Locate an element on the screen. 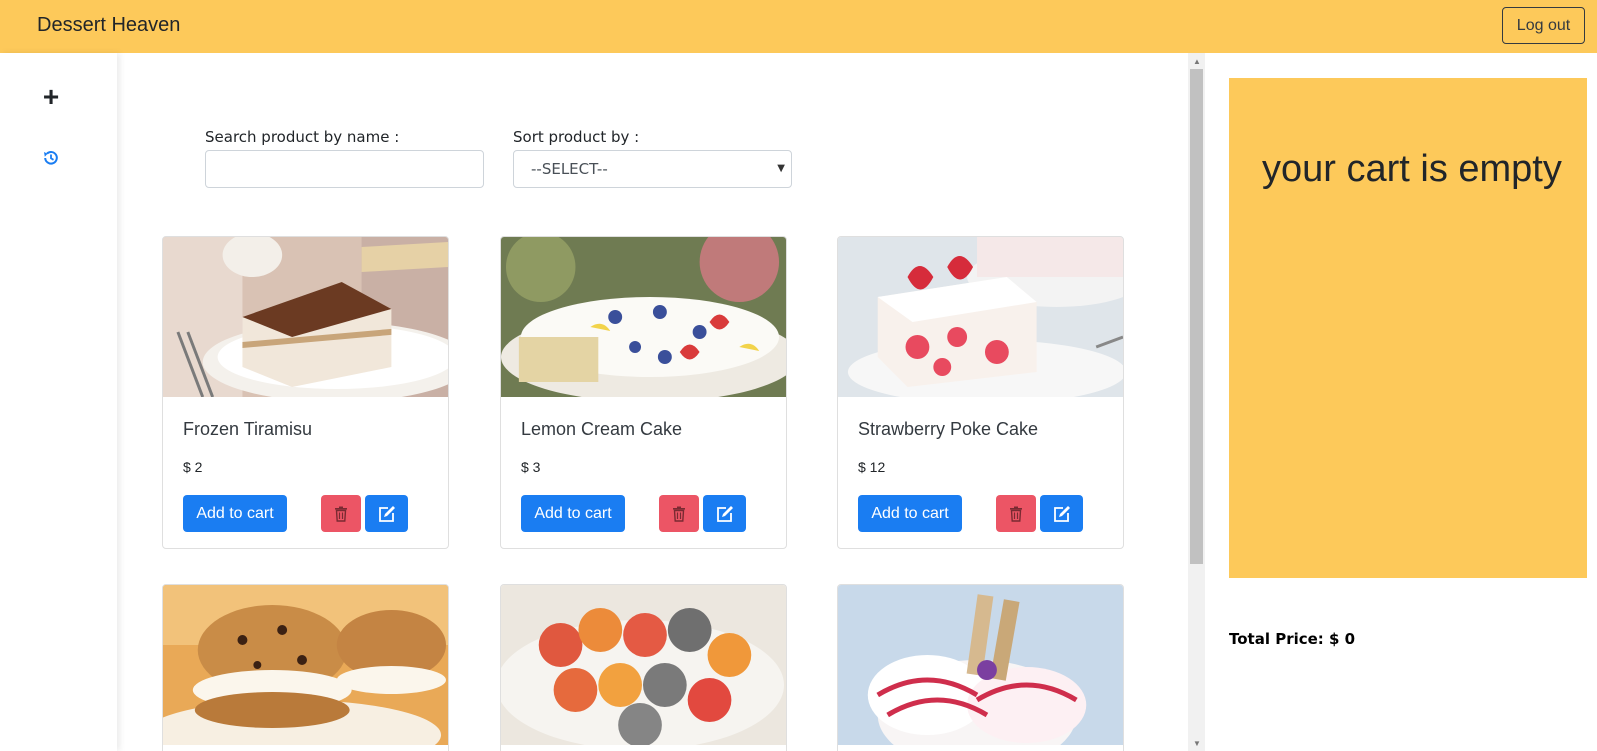  total-price: Total Price: $ 0 is located at coordinates (1292, 639).